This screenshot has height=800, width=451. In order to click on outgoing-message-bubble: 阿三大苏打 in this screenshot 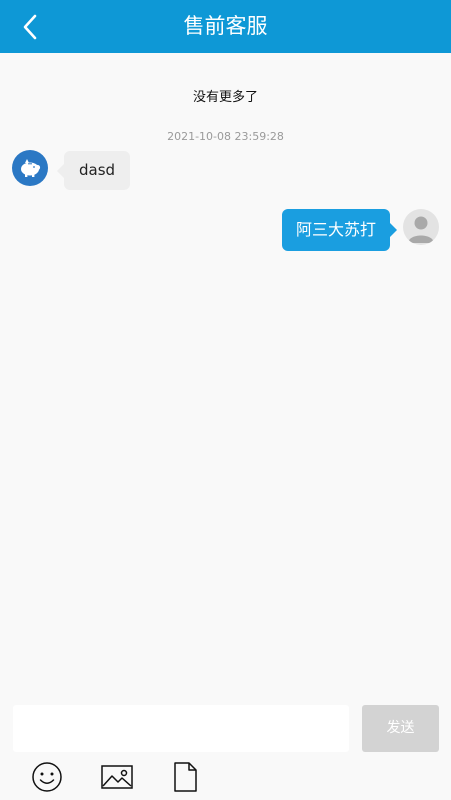, I will do `click(339, 230)`.